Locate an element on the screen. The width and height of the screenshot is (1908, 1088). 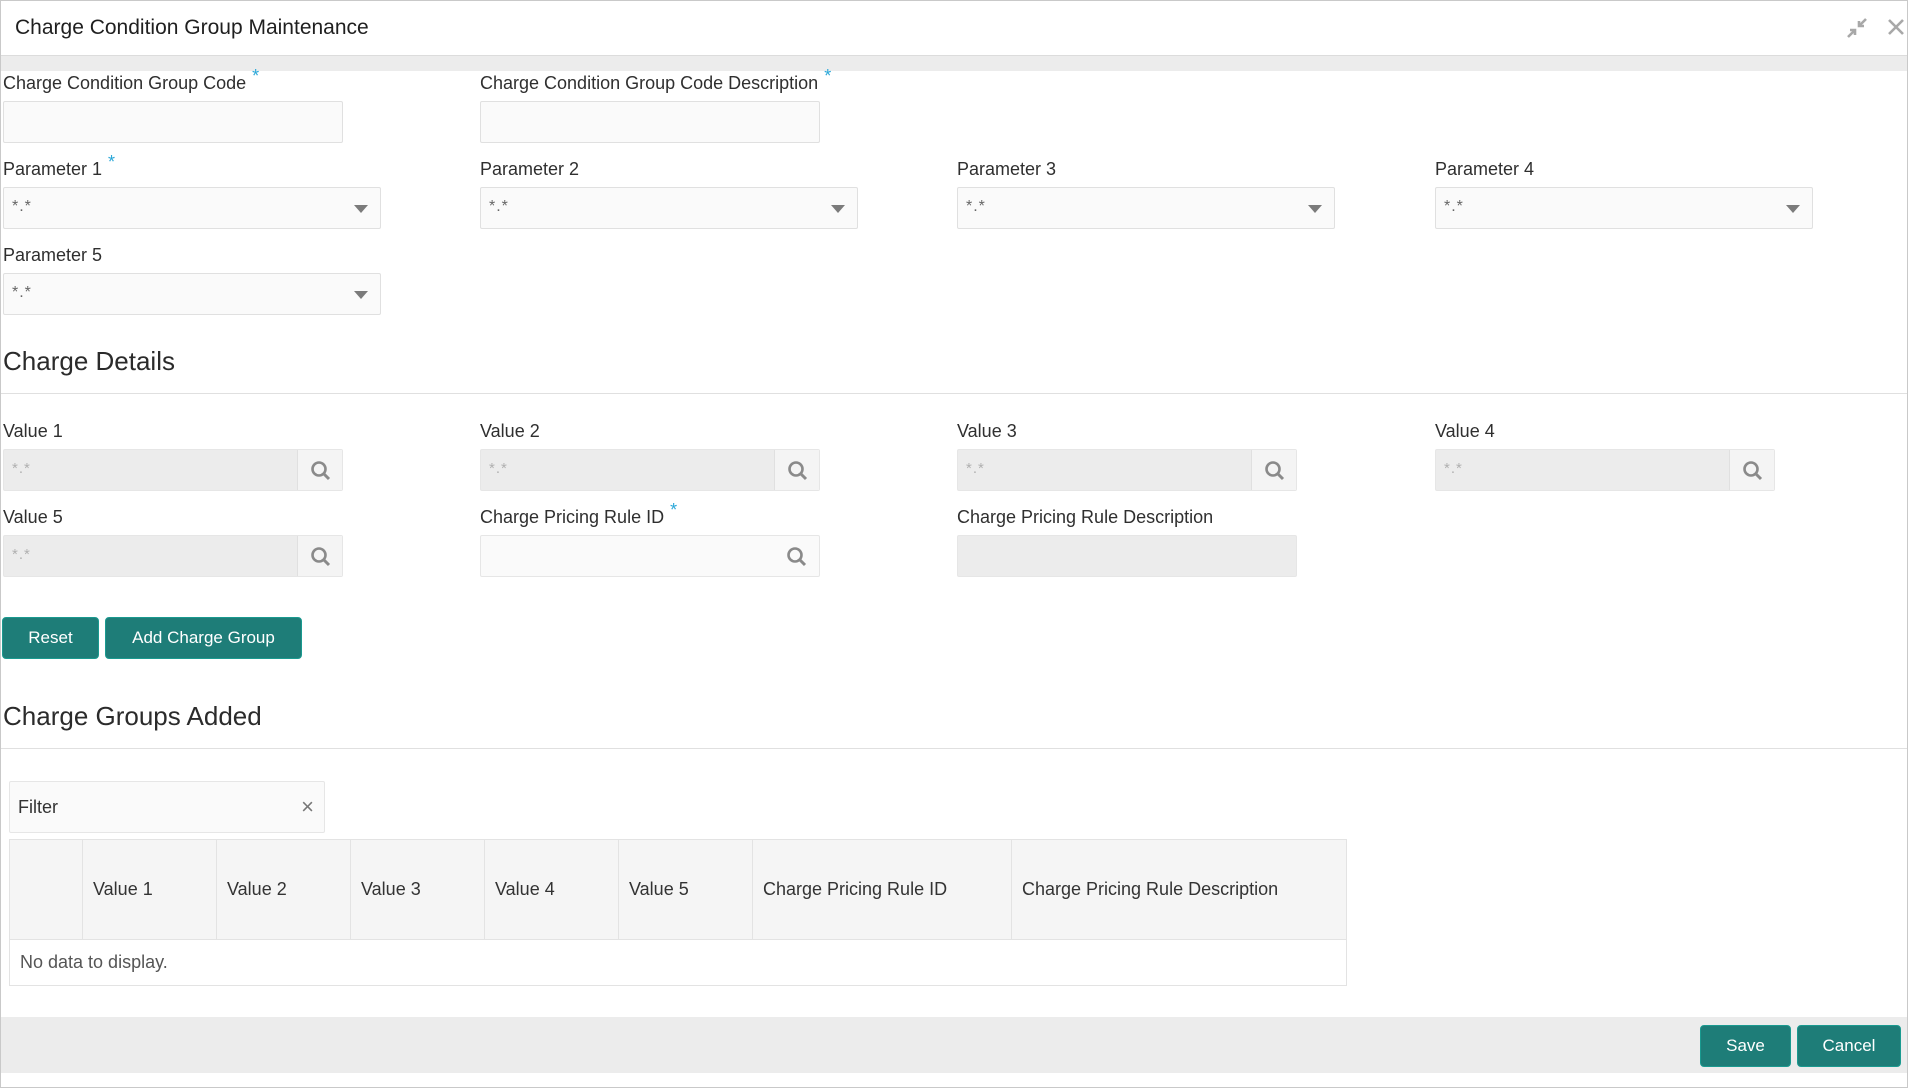
empty-row: No data to display. is located at coordinates (678, 962).